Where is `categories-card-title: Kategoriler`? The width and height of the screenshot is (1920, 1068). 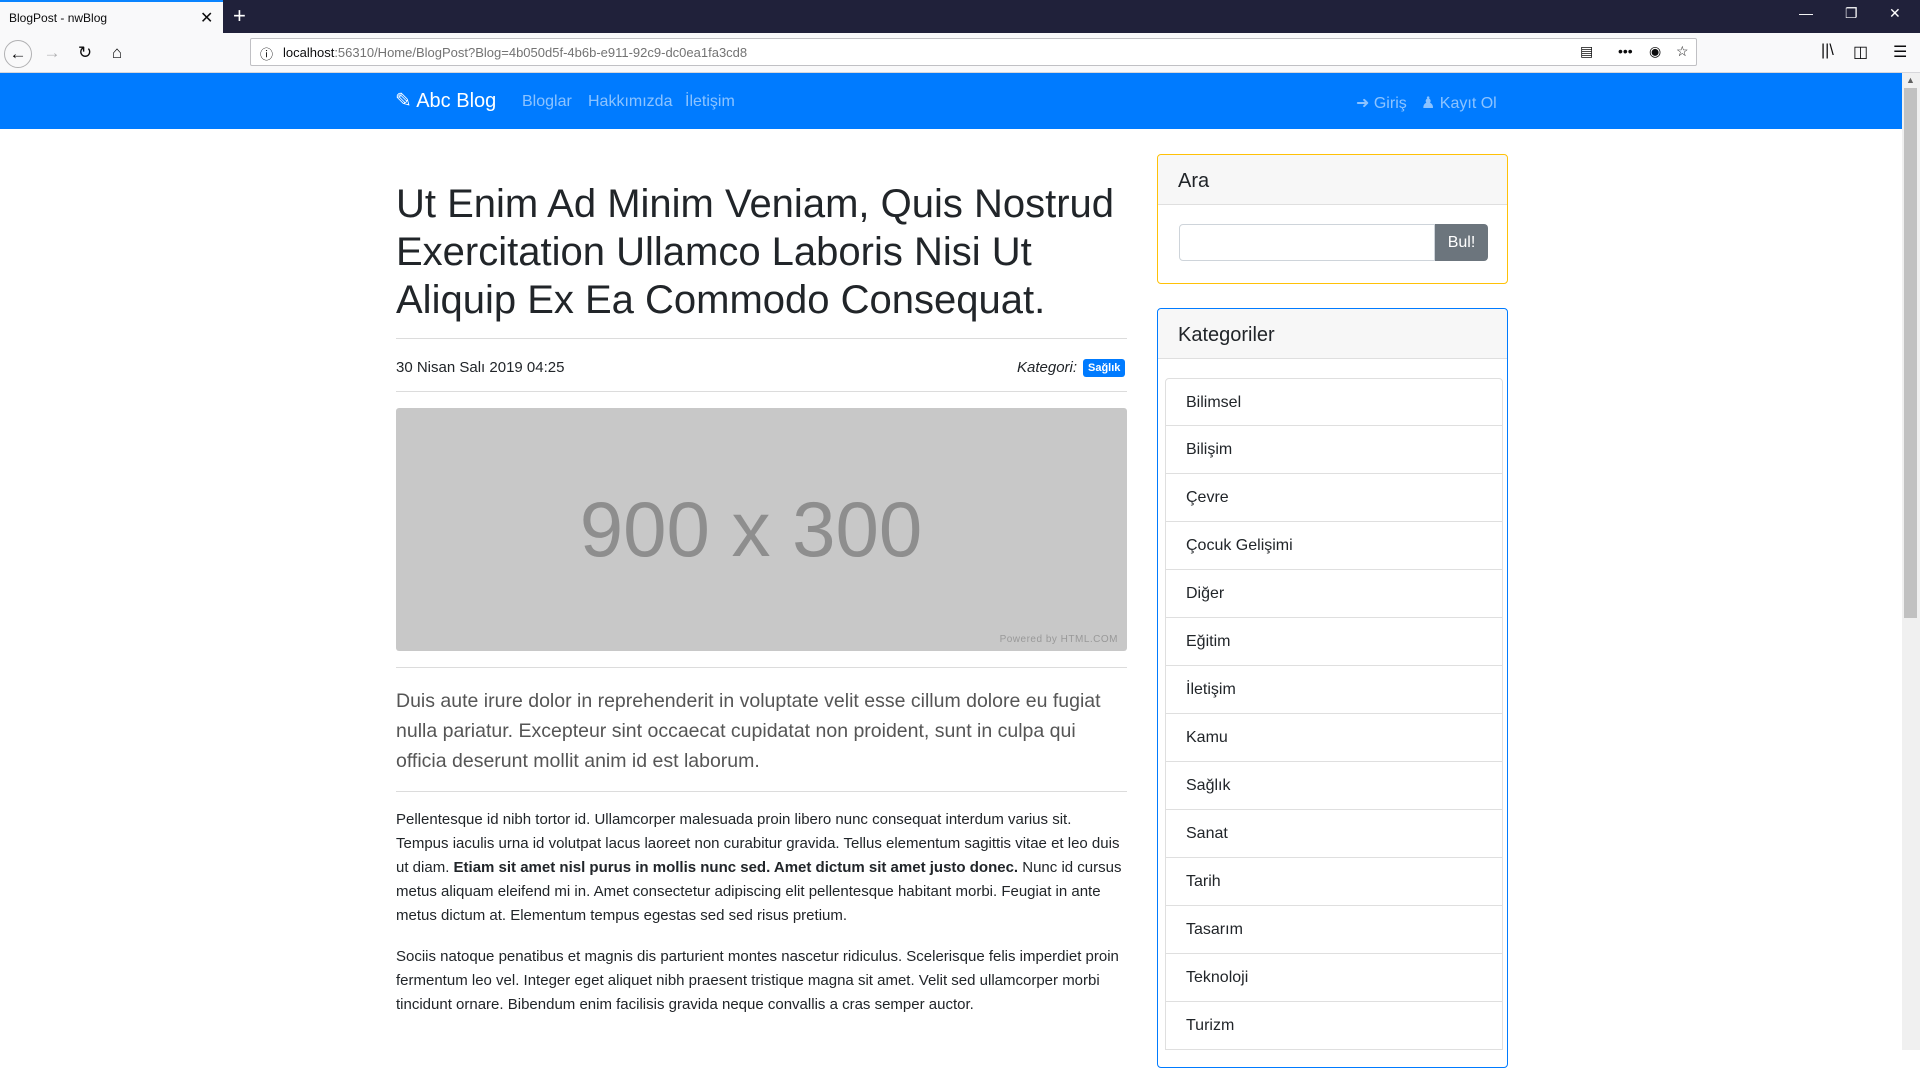 categories-card-title: Kategoriler is located at coordinates (1226, 335).